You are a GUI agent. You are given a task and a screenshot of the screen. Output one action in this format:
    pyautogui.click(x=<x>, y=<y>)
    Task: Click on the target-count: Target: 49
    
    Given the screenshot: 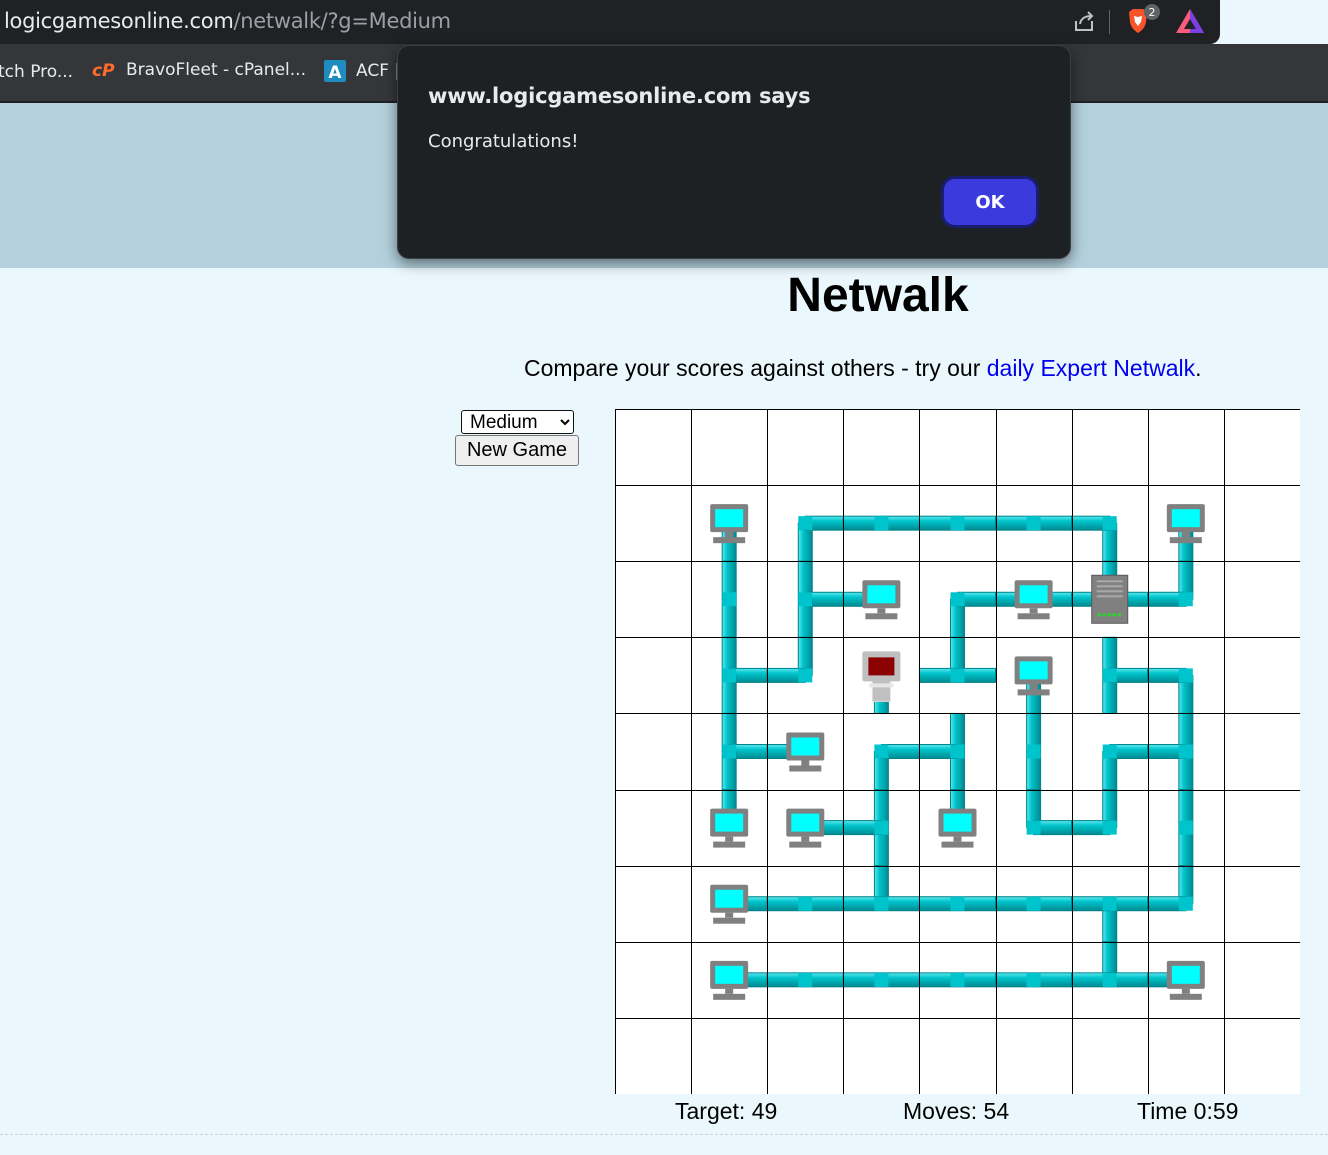 What is the action you would take?
    pyautogui.click(x=726, y=1111)
    